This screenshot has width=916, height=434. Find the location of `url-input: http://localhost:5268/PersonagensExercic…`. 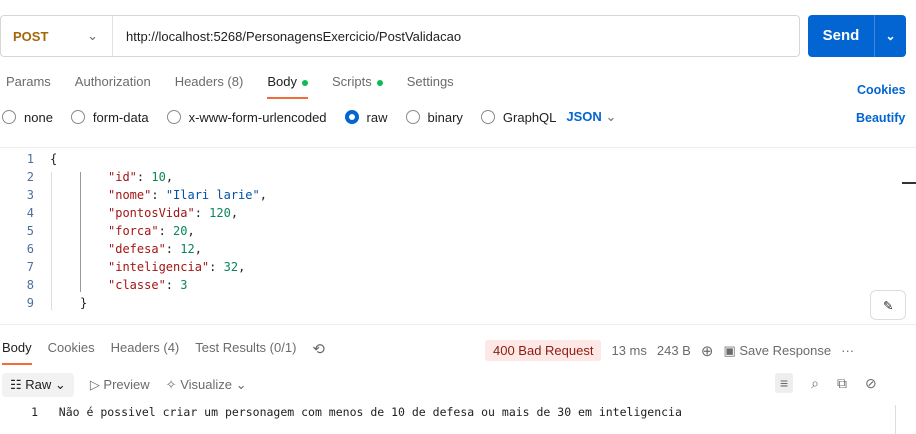

url-input: http://localhost:5268/PersonagensExercic… is located at coordinates (287, 36).